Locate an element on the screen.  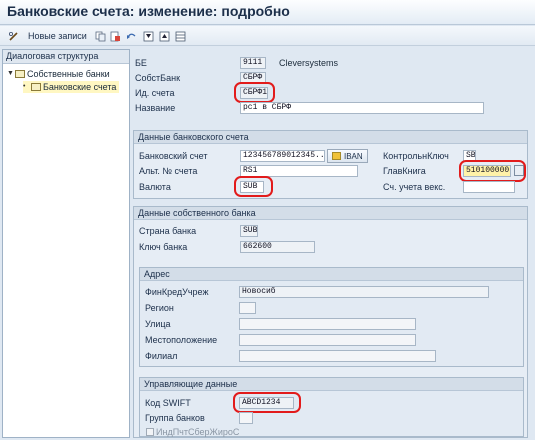
undo-button is located at coordinates (131, 36).